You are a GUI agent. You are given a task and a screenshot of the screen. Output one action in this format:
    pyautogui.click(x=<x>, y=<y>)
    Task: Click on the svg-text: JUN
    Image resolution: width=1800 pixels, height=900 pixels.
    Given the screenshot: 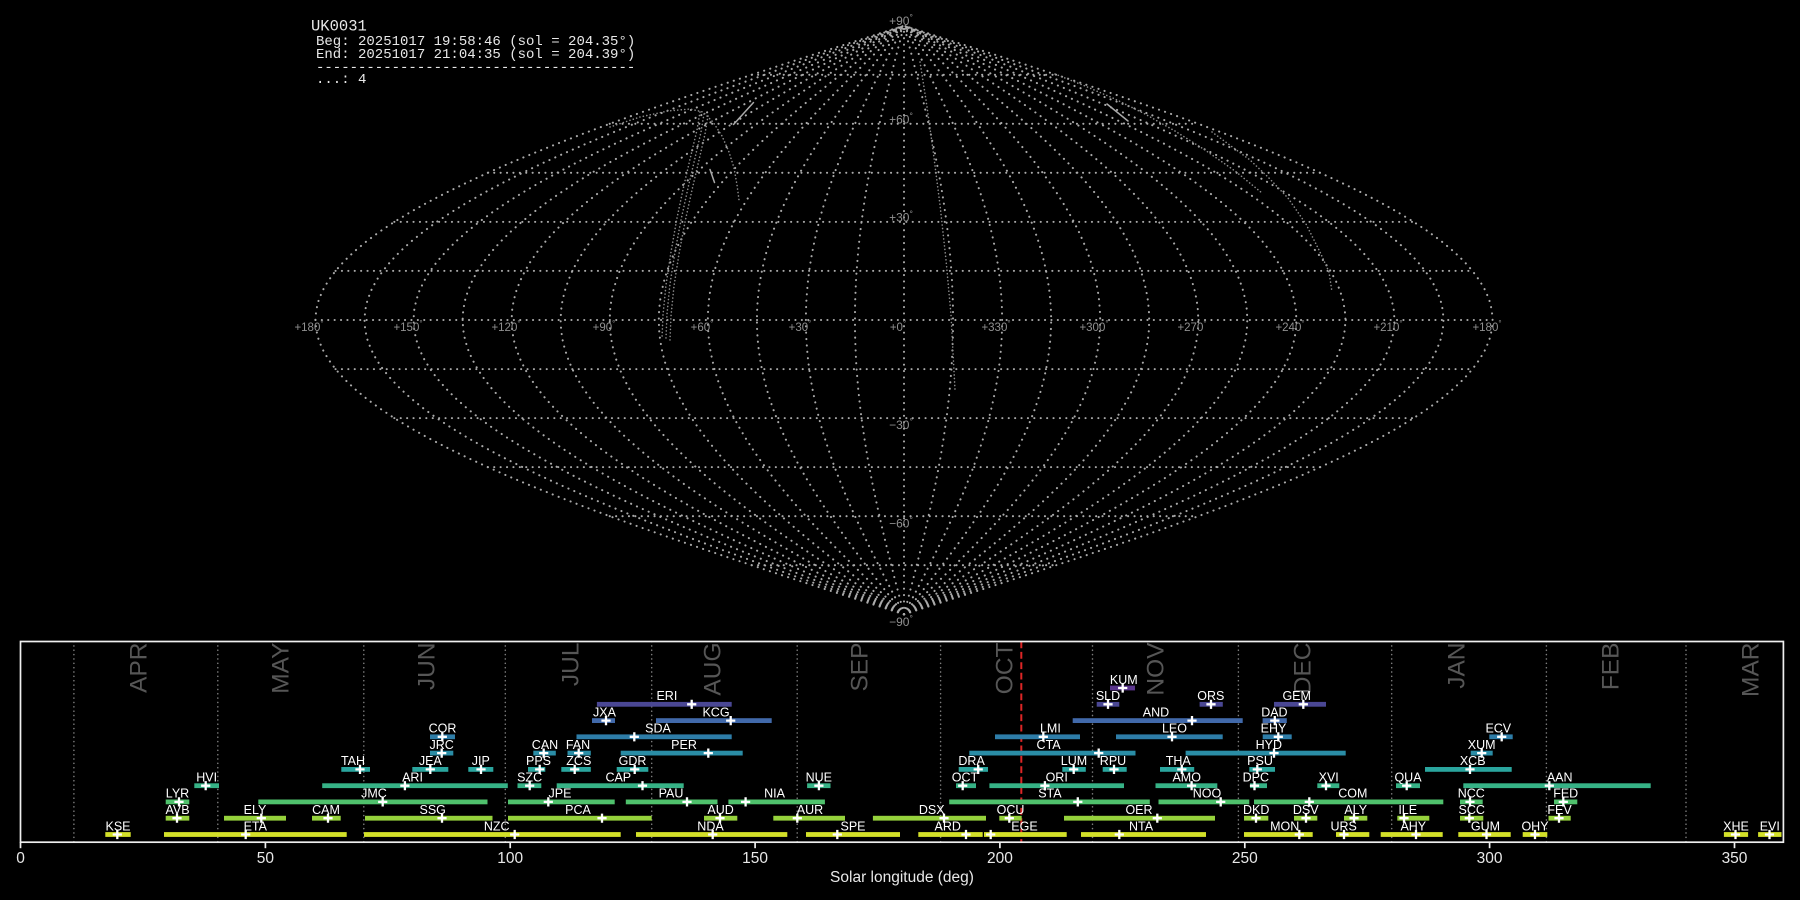 What is the action you would take?
    pyautogui.click(x=426, y=667)
    